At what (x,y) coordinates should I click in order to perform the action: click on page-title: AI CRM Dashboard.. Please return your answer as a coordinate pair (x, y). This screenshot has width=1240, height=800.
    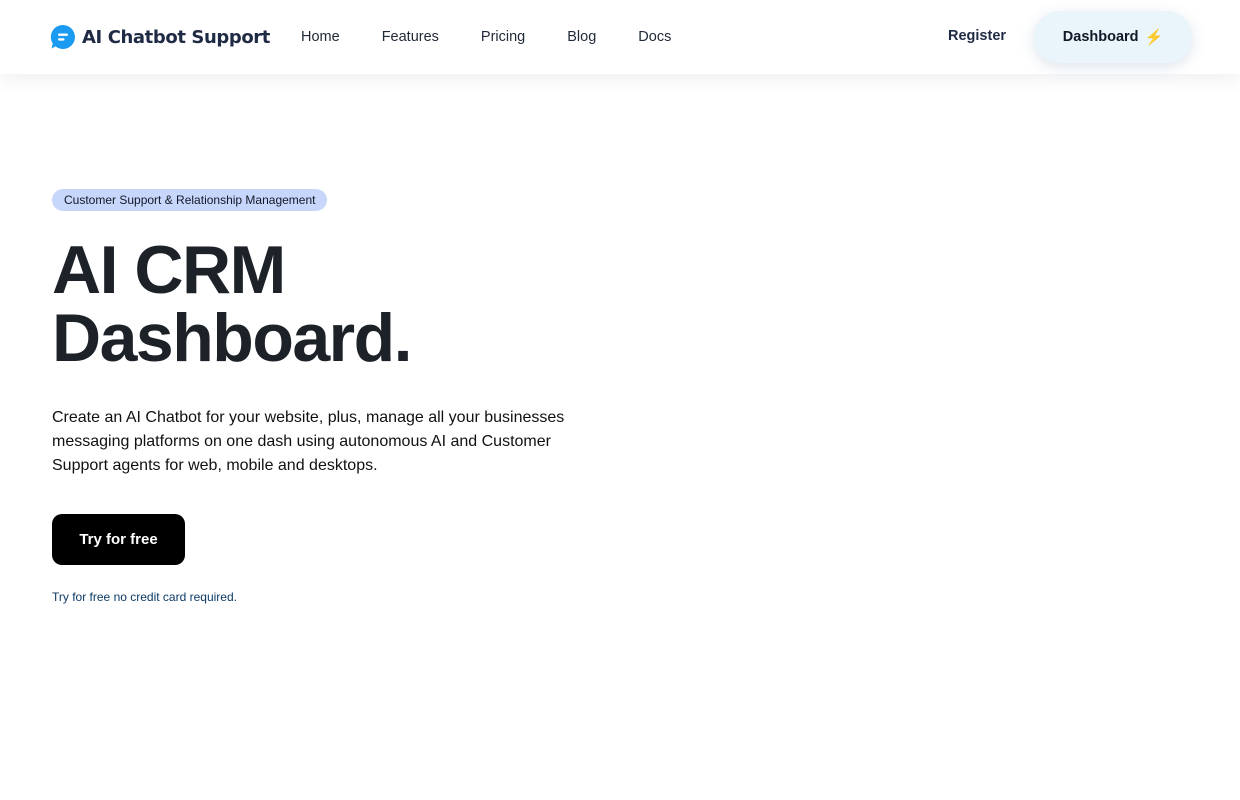
    Looking at the image, I should click on (232, 304).